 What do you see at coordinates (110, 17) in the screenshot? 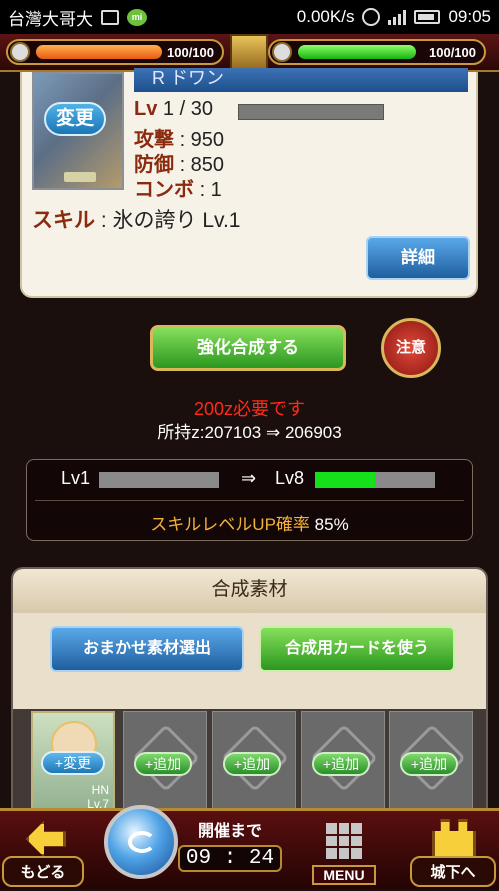
I see `image-notification-icon` at bounding box center [110, 17].